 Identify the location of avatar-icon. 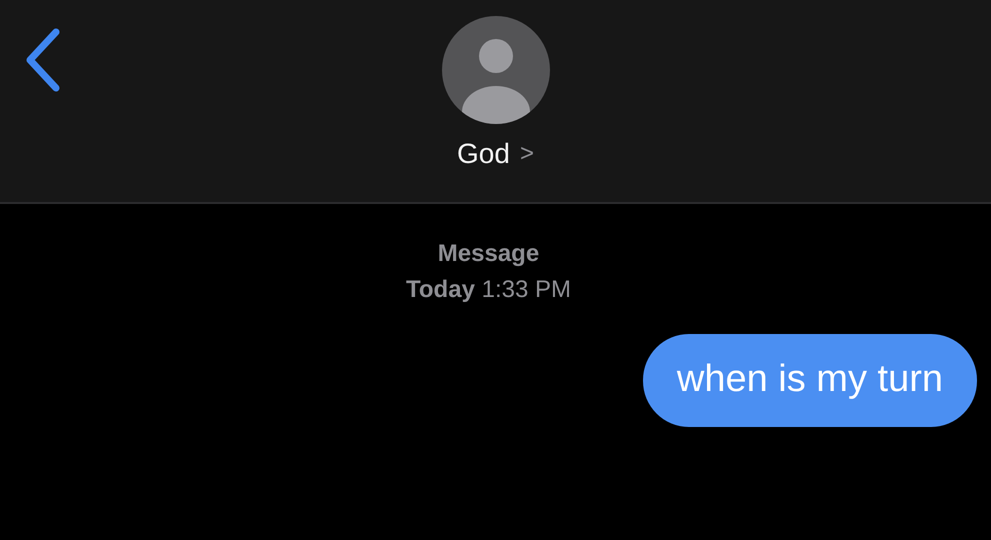
(496, 70).